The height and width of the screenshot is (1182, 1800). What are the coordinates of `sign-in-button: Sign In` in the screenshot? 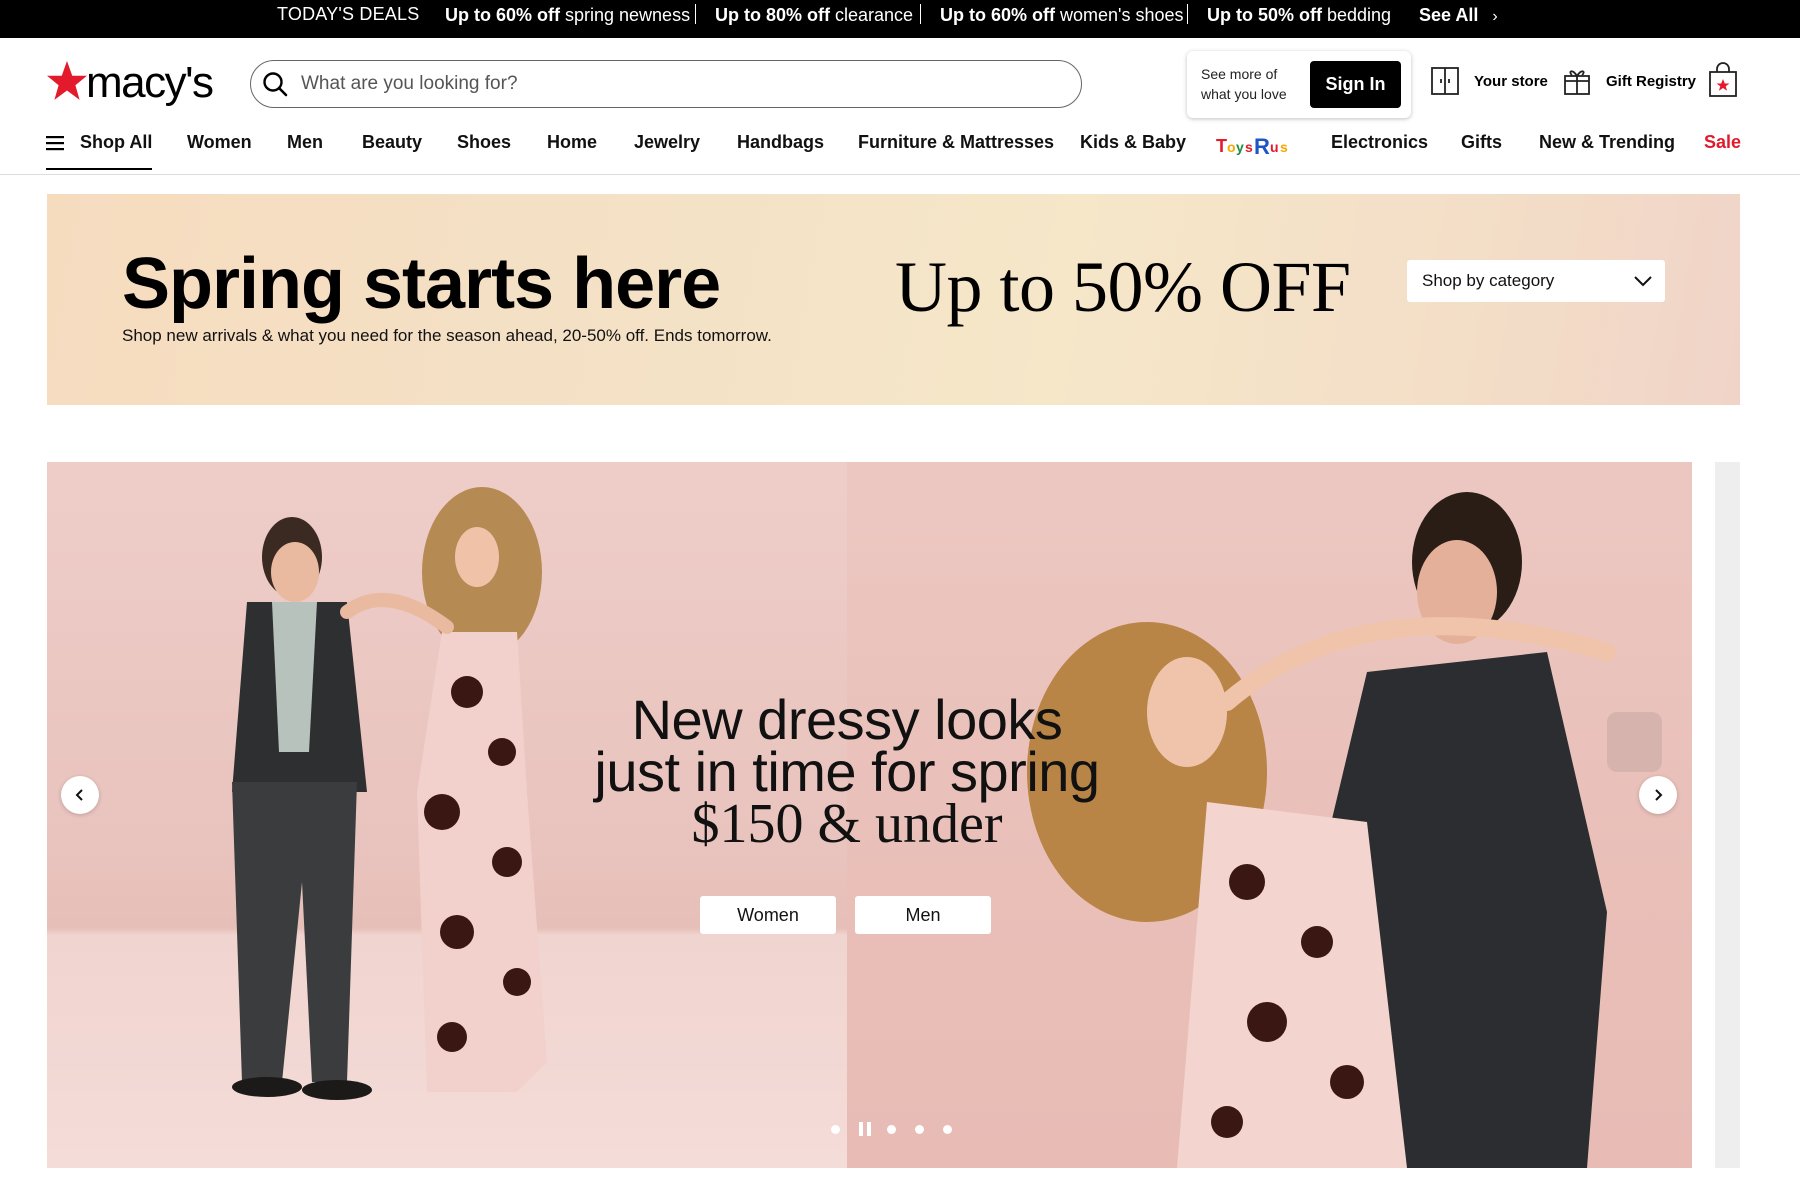 It's located at (1355, 84).